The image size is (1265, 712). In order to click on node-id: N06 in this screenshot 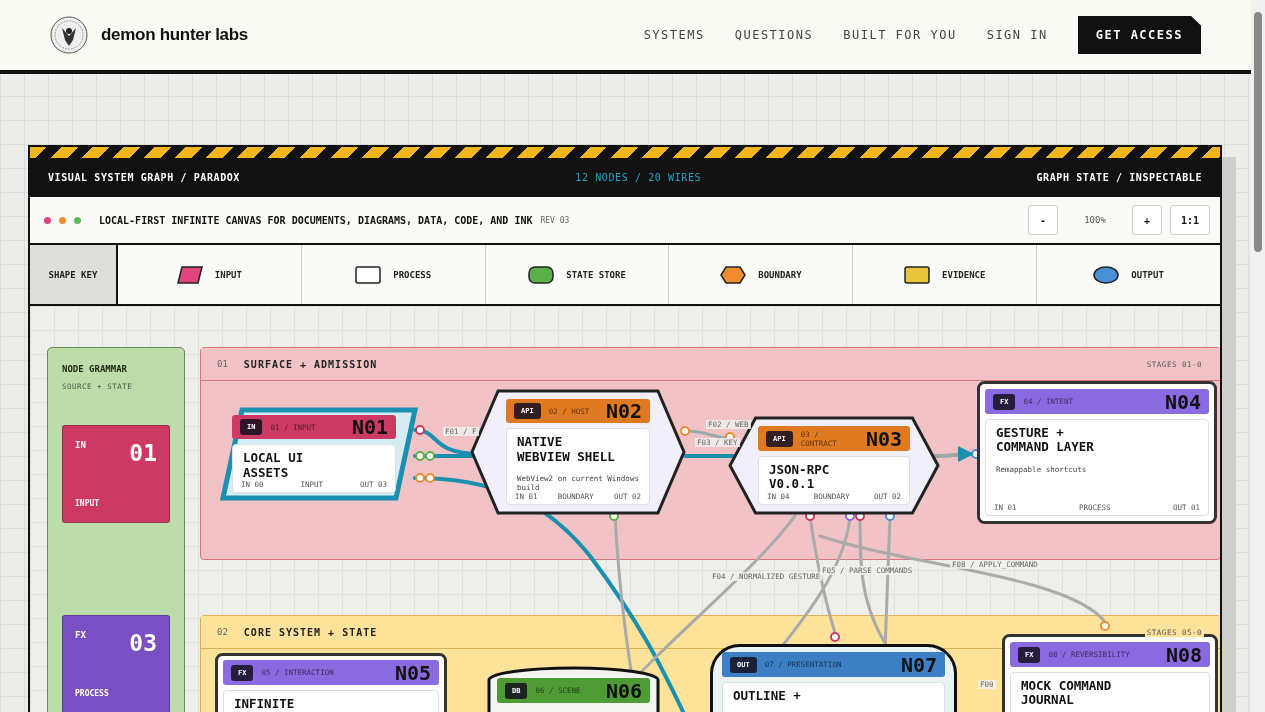, I will do `click(623, 690)`.